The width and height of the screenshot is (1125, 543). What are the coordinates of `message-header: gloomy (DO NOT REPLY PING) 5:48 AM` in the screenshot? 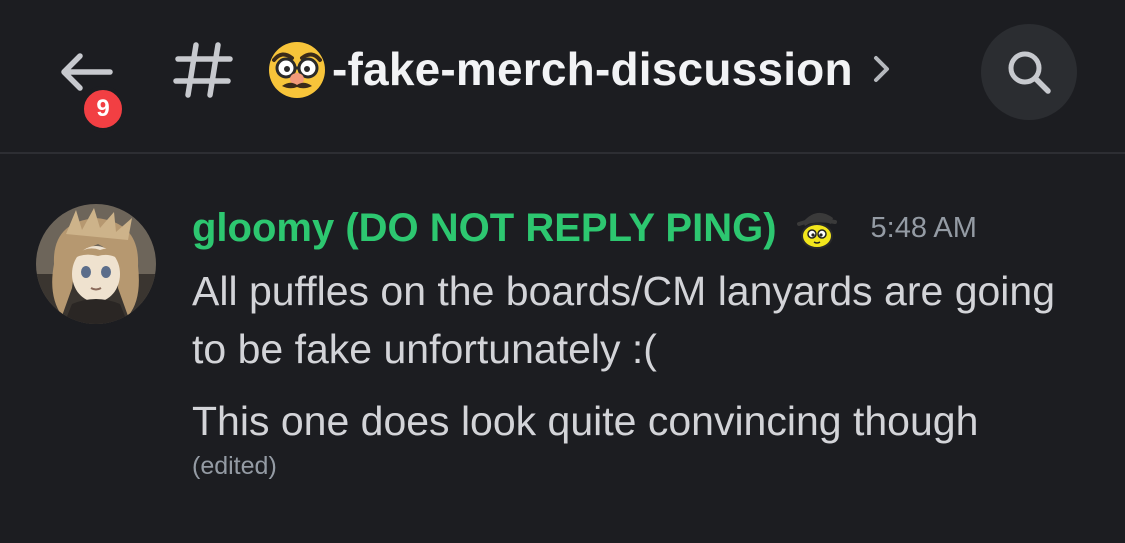 It's located at (642, 228).